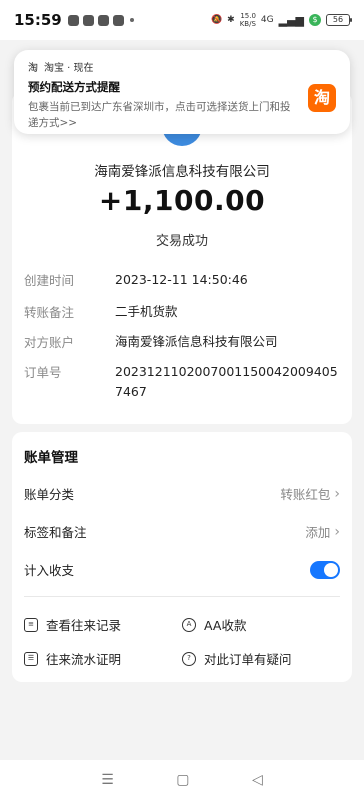 The width and height of the screenshot is (364, 800). Describe the element at coordinates (51, 458) in the screenshot. I see `bill-management-title: 账单管理` at that location.